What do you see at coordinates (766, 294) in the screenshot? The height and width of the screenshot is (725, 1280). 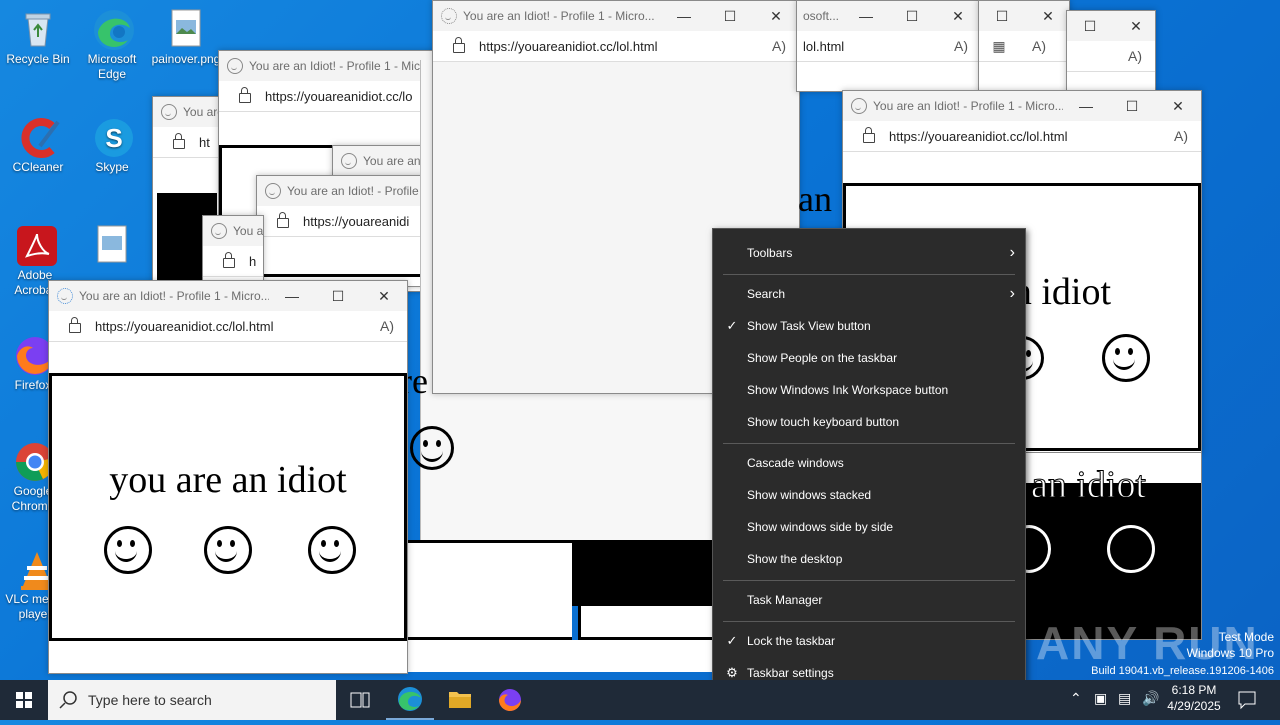 I see `menu-item-label: Search` at bounding box center [766, 294].